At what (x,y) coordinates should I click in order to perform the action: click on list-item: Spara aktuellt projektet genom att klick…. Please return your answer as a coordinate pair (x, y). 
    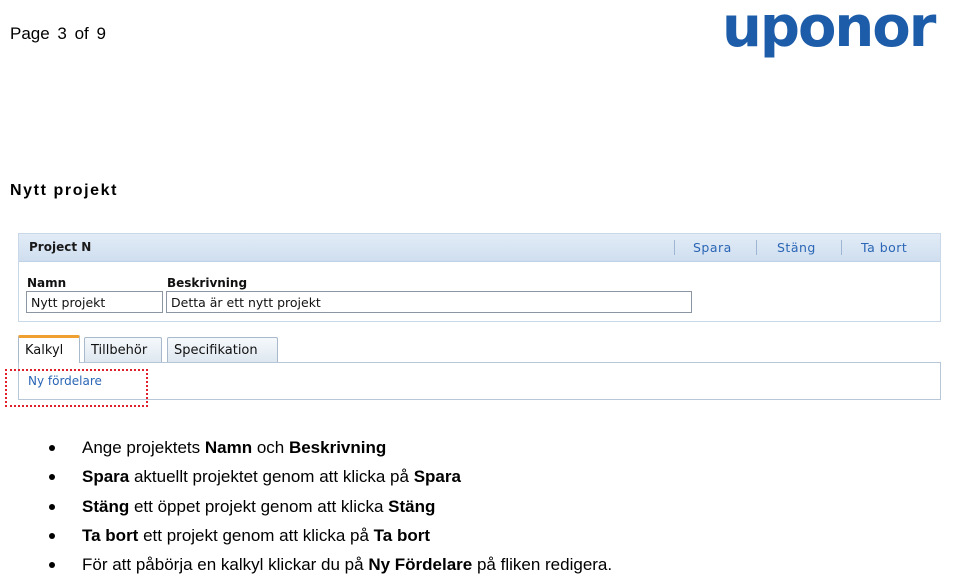
    Looking at the image, I should click on (255, 477).